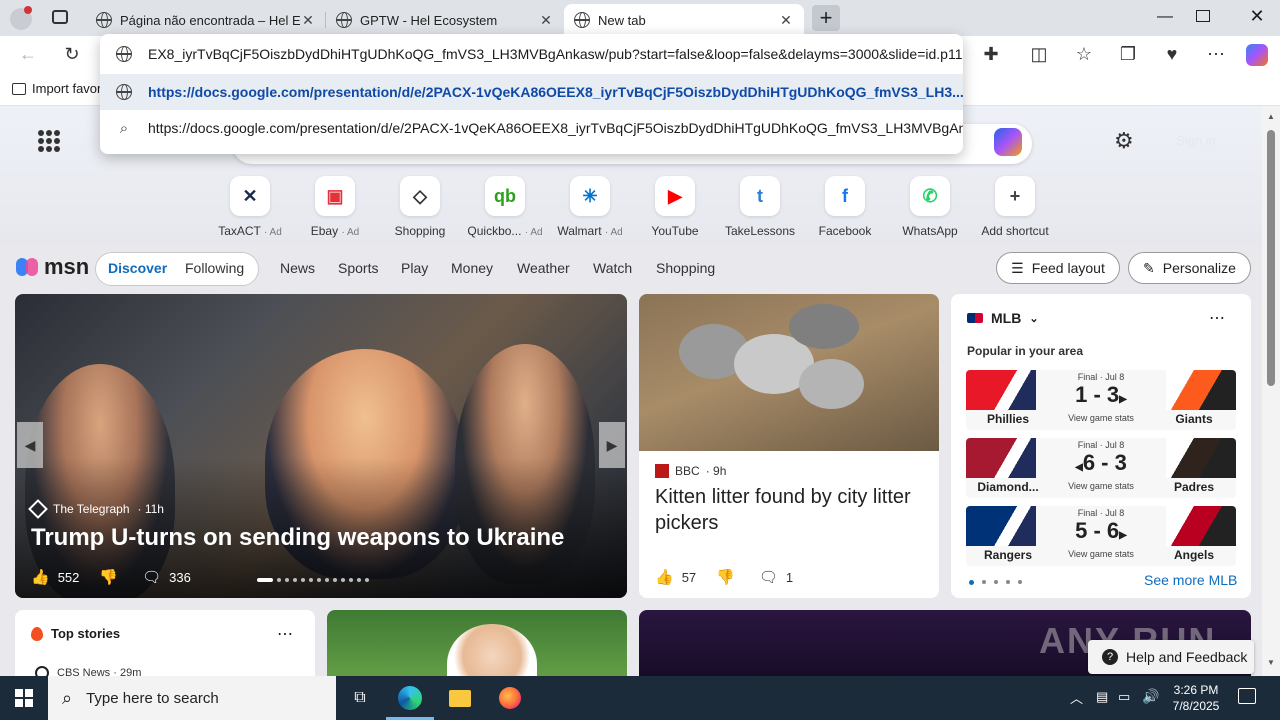  I want to click on copilot-search-icon, so click(1008, 142).